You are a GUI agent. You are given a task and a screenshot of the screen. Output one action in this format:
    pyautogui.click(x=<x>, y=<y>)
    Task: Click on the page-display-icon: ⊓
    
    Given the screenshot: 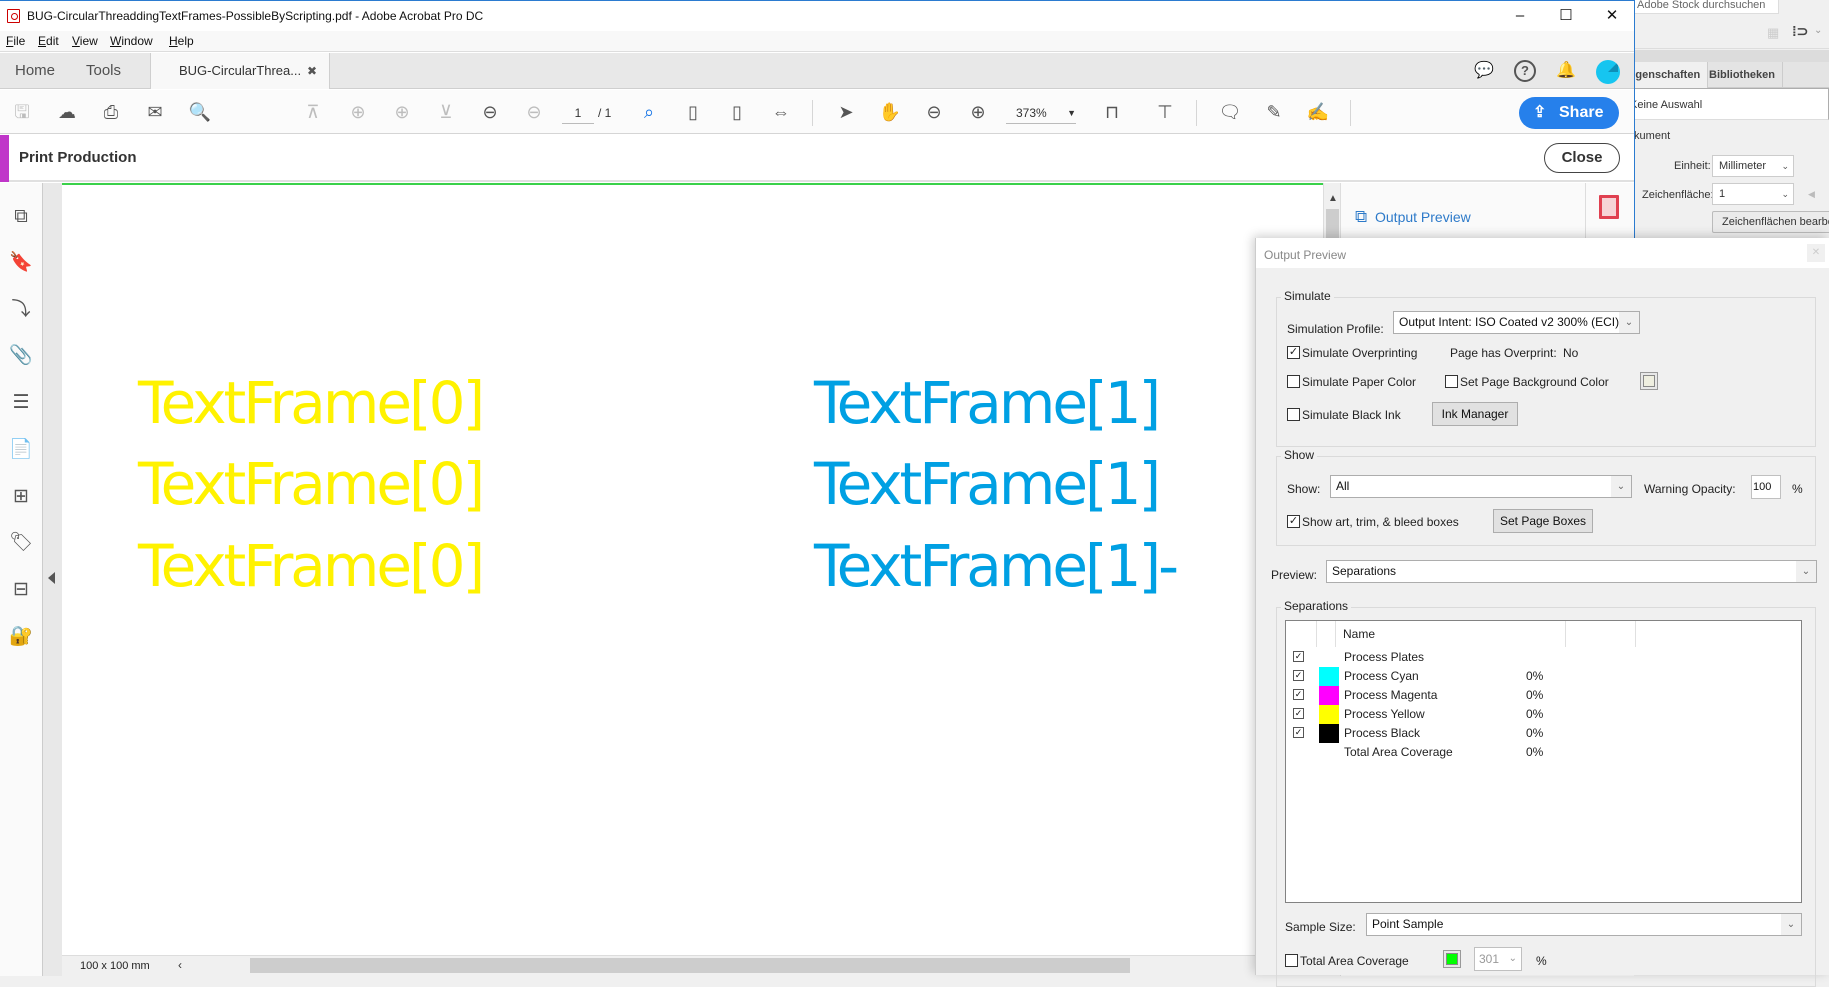 What is the action you would take?
    pyautogui.click(x=1112, y=112)
    